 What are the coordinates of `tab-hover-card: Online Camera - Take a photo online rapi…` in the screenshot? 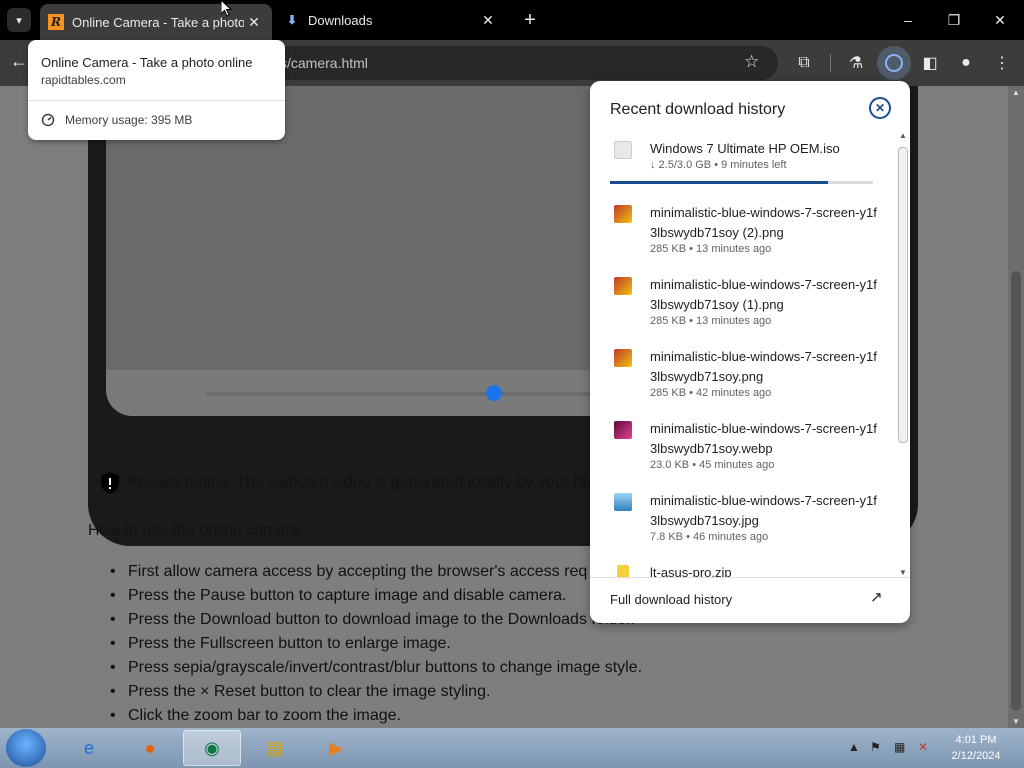 It's located at (156, 90).